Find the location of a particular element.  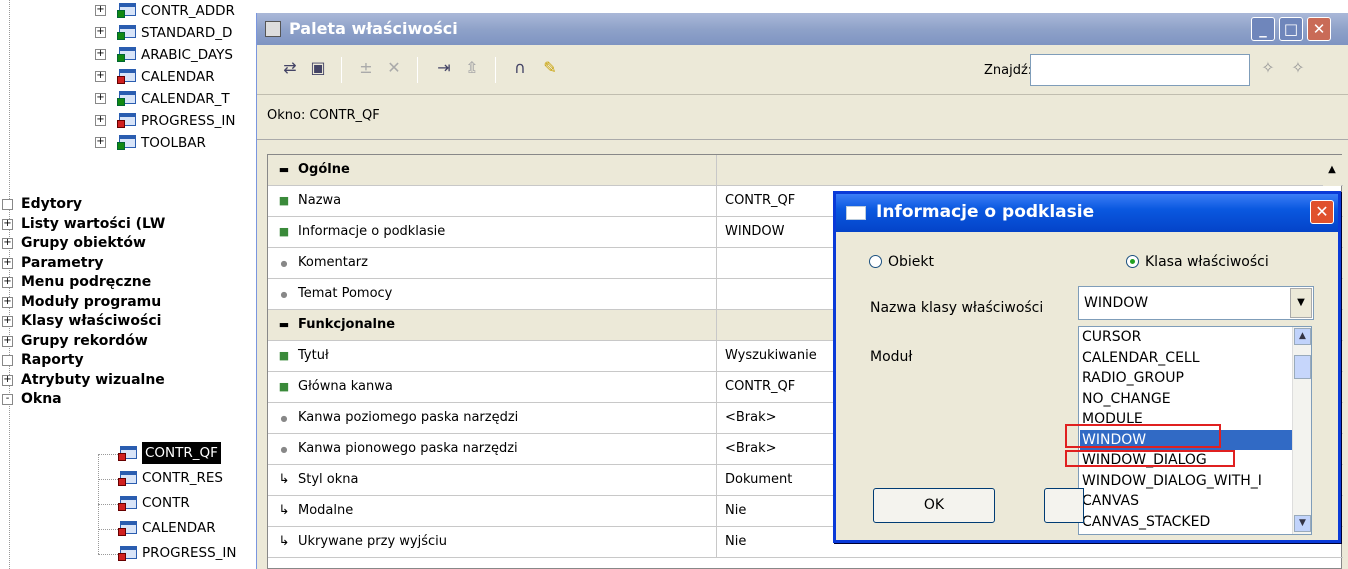

dialog-close-button: ✕ is located at coordinates (1322, 212).